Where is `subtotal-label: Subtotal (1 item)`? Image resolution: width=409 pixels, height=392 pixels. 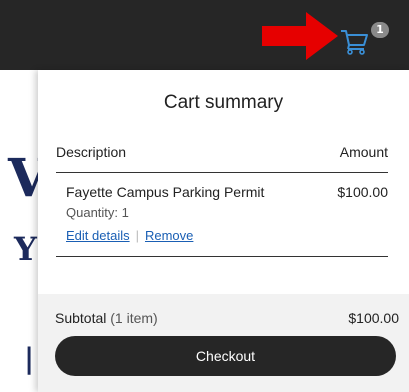 subtotal-label: Subtotal (1 item) is located at coordinates (106, 318).